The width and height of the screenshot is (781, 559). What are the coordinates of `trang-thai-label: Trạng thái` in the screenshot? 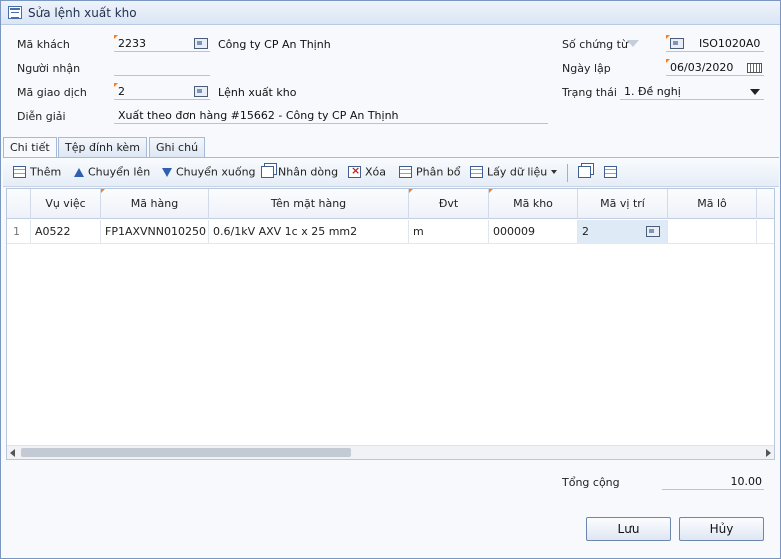 It's located at (589, 92).